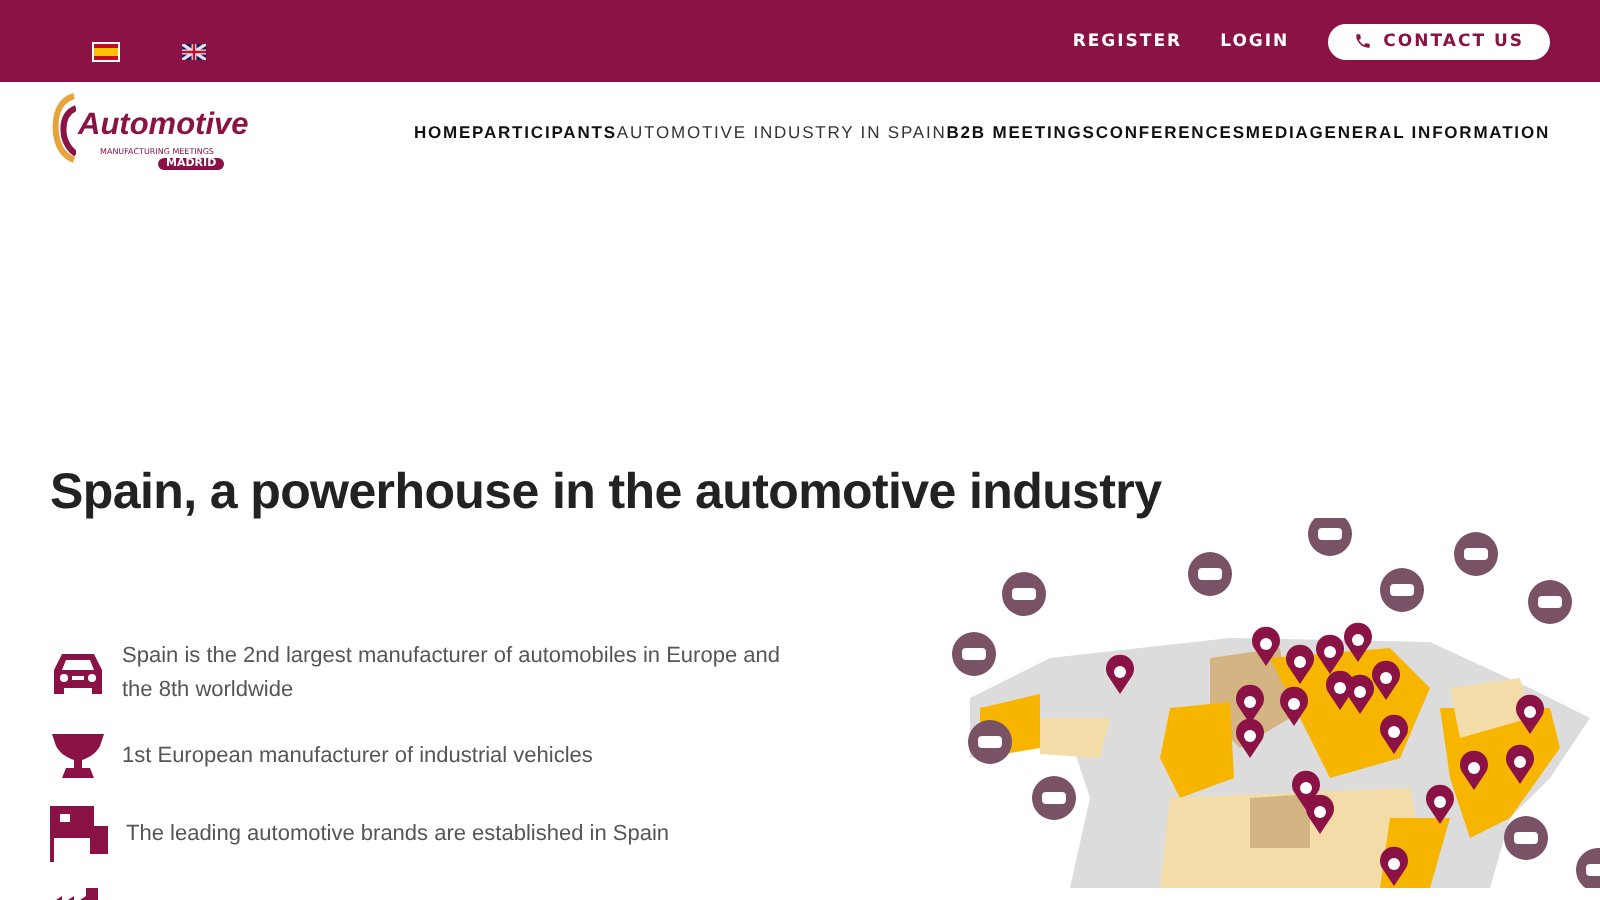 This screenshot has width=1600, height=900. I want to click on nav-link: MEDIA, so click(1277, 132).